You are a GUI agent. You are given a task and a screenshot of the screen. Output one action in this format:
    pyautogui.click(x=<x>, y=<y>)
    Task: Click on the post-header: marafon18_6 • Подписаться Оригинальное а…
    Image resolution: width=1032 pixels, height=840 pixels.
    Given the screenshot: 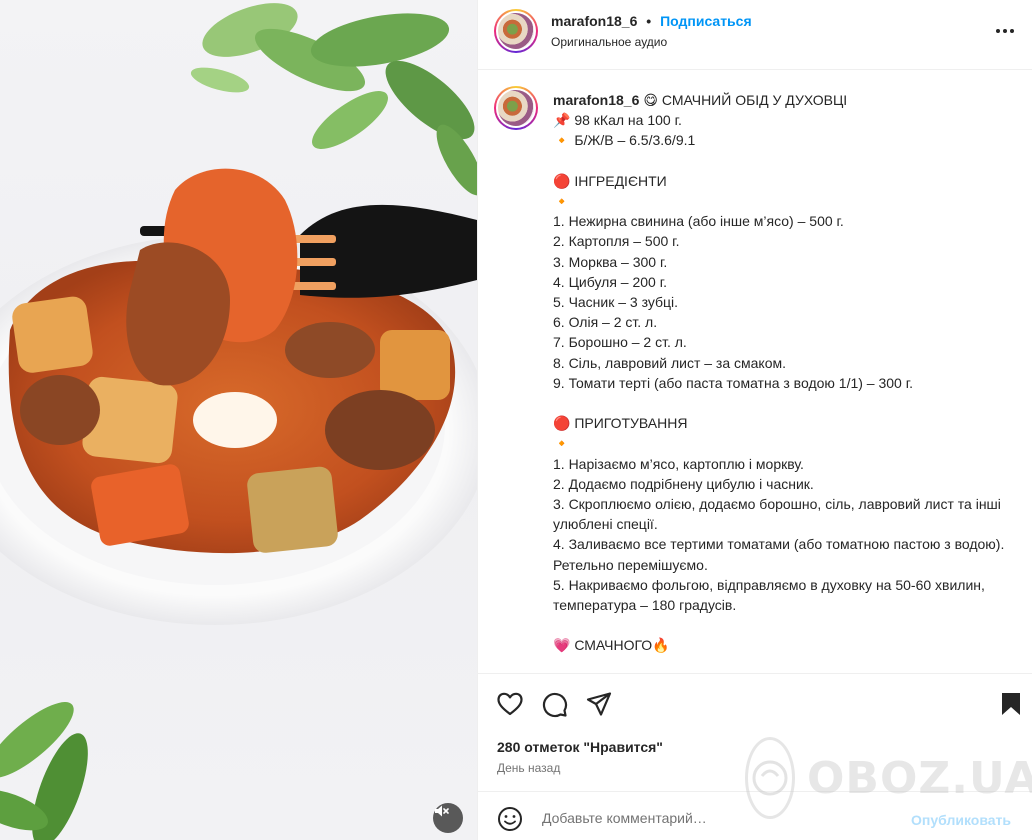 What is the action you would take?
    pyautogui.click(x=755, y=35)
    